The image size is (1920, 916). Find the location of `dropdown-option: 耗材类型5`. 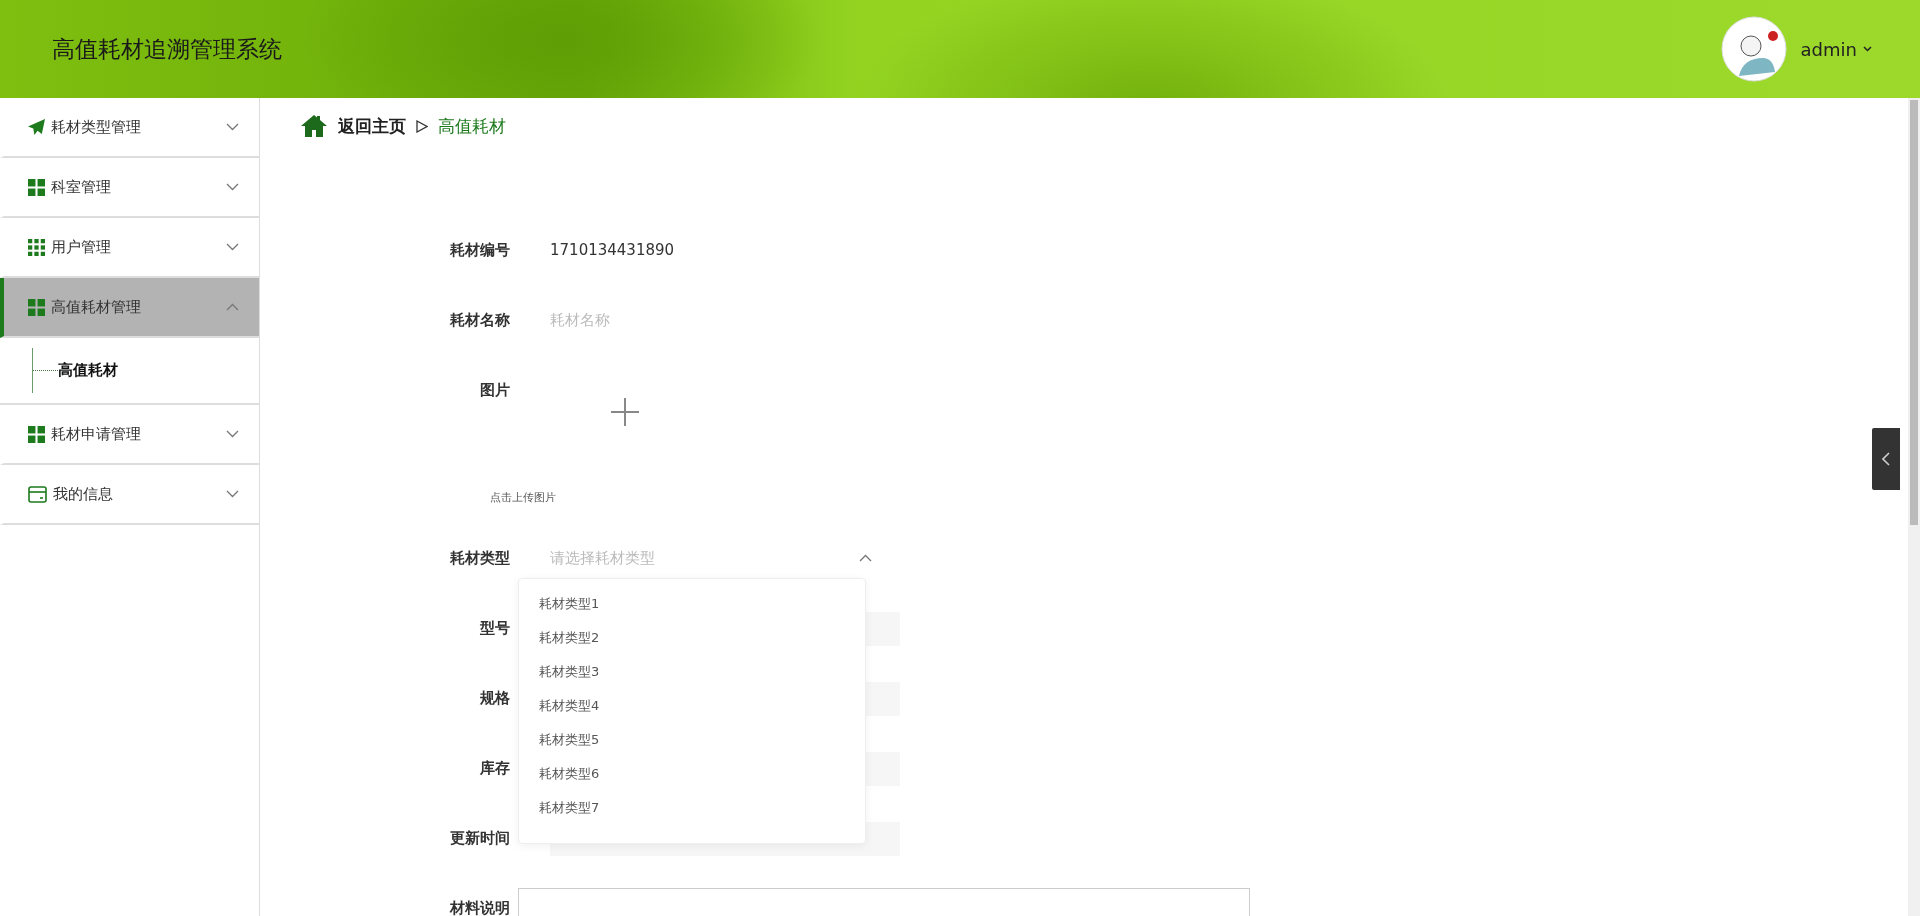

dropdown-option: 耗材类型5 is located at coordinates (692, 740).